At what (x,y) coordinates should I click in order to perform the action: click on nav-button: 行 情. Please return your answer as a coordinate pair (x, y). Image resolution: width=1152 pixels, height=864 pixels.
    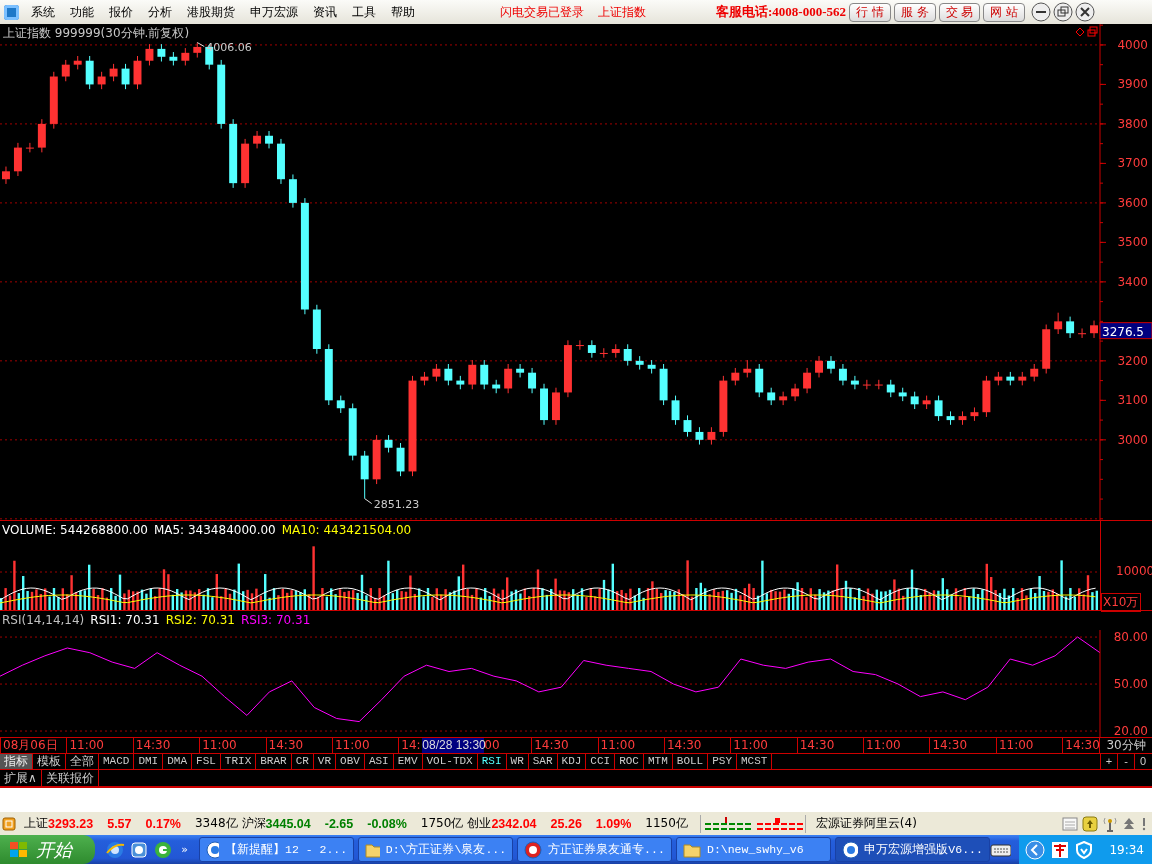
    Looking at the image, I should click on (870, 12).